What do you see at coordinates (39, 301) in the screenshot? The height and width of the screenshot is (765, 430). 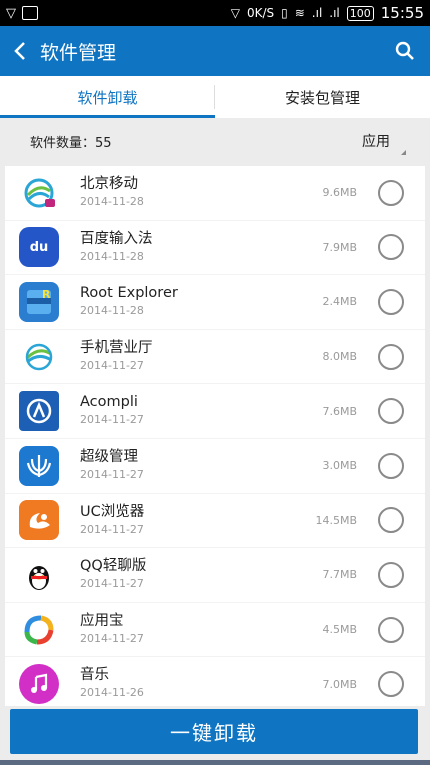 I see `root-explorer-icon: R` at bounding box center [39, 301].